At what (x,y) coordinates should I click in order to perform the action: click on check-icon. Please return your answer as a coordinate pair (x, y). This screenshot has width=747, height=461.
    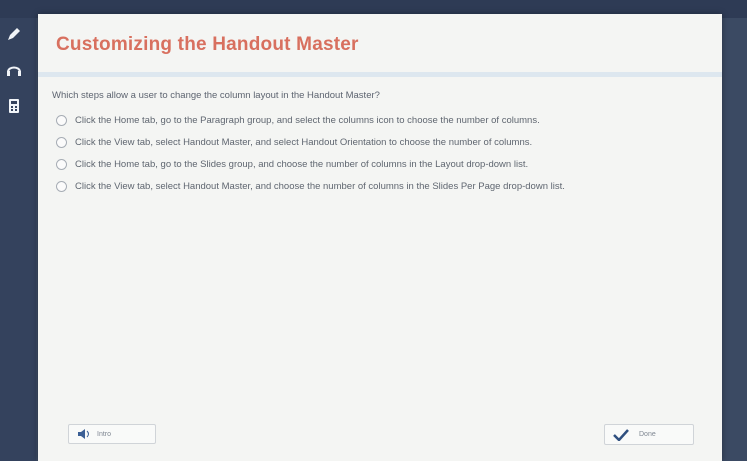
    Looking at the image, I should click on (621, 434).